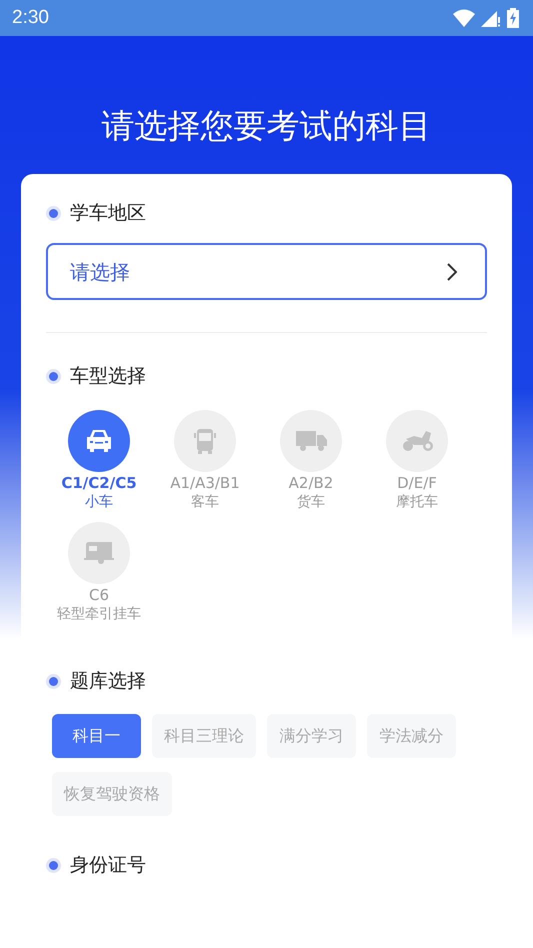  Describe the element at coordinates (99, 483) in the screenshot. I see `license-class: C1/C2/C5` at that location.